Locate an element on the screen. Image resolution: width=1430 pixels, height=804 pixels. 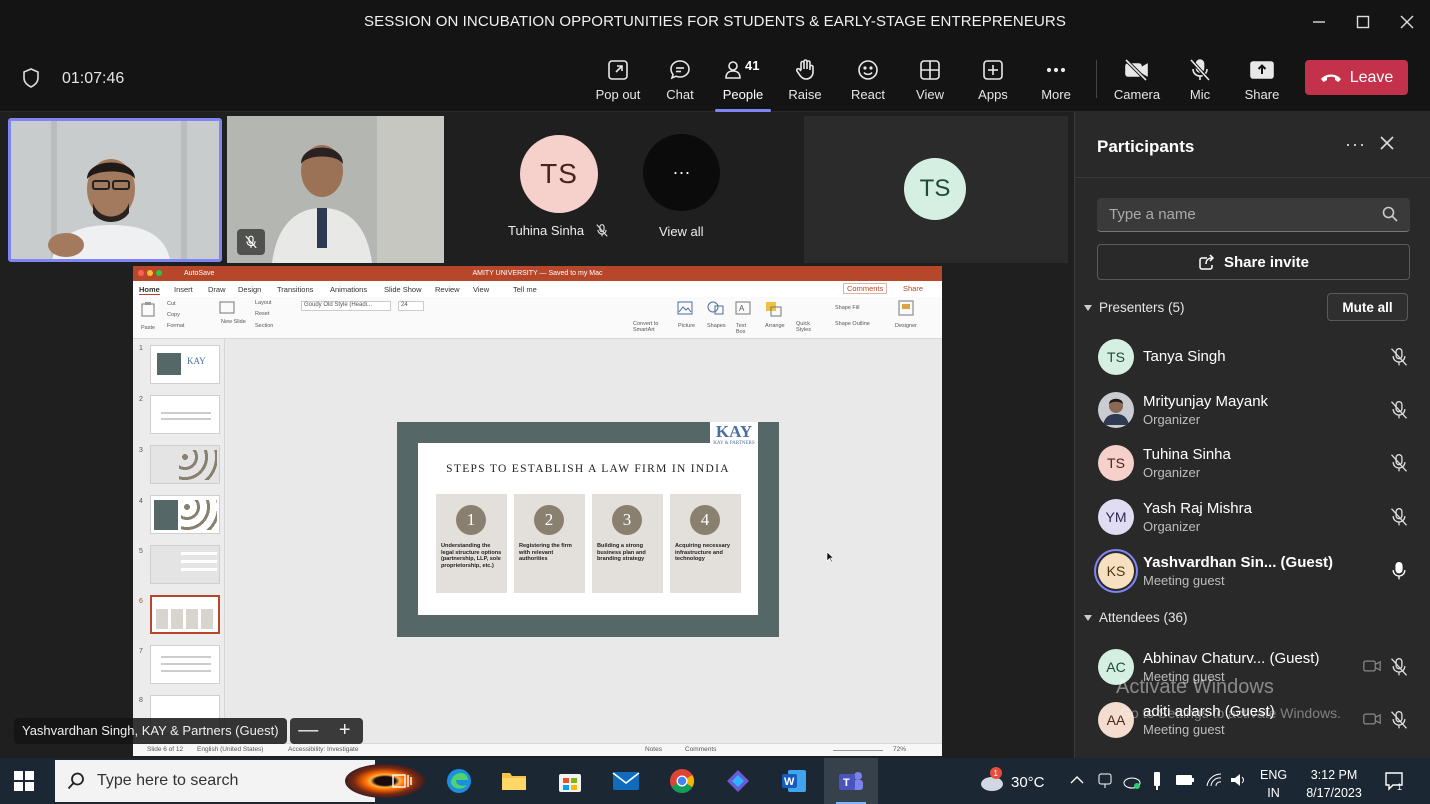
panel-more-button: ··· is located at coordinates (1355, 144).